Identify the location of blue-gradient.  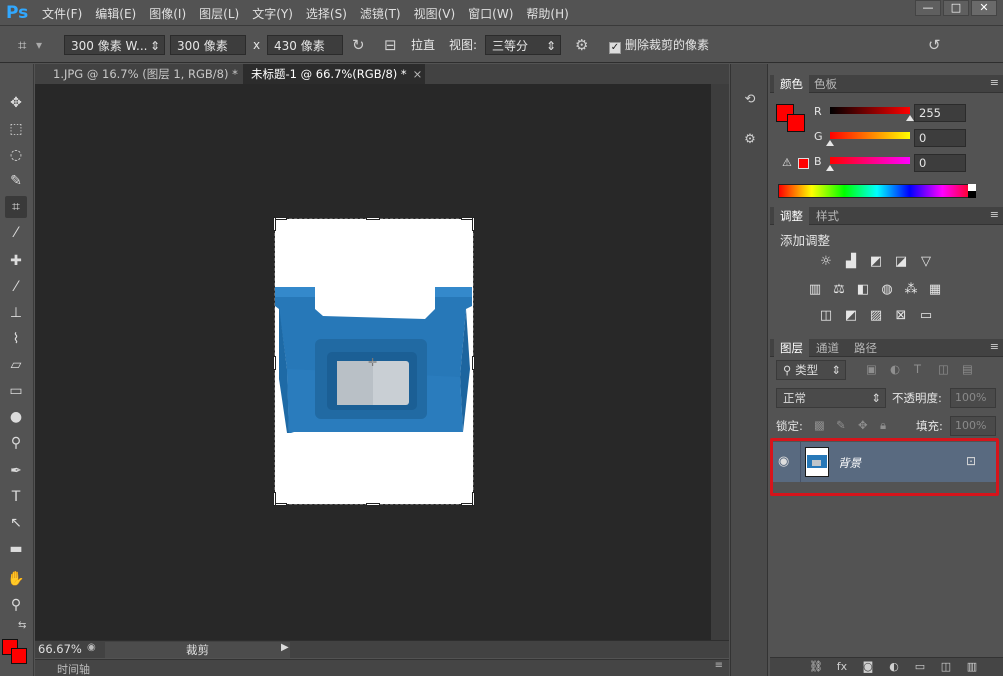
(870, 160).